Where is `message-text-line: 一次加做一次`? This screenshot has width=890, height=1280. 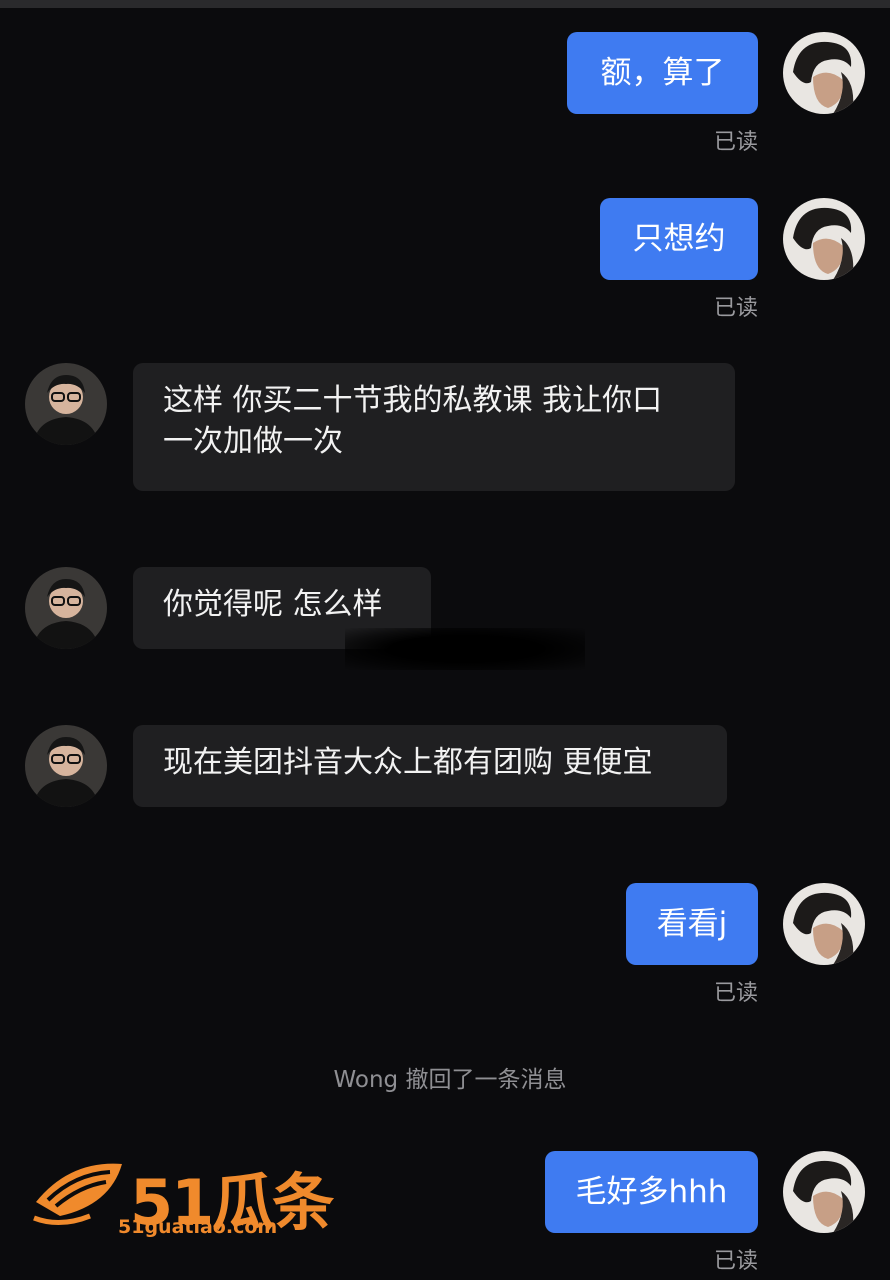 message-text-line: 一次加做一次 is located at coordinates (253, 441).